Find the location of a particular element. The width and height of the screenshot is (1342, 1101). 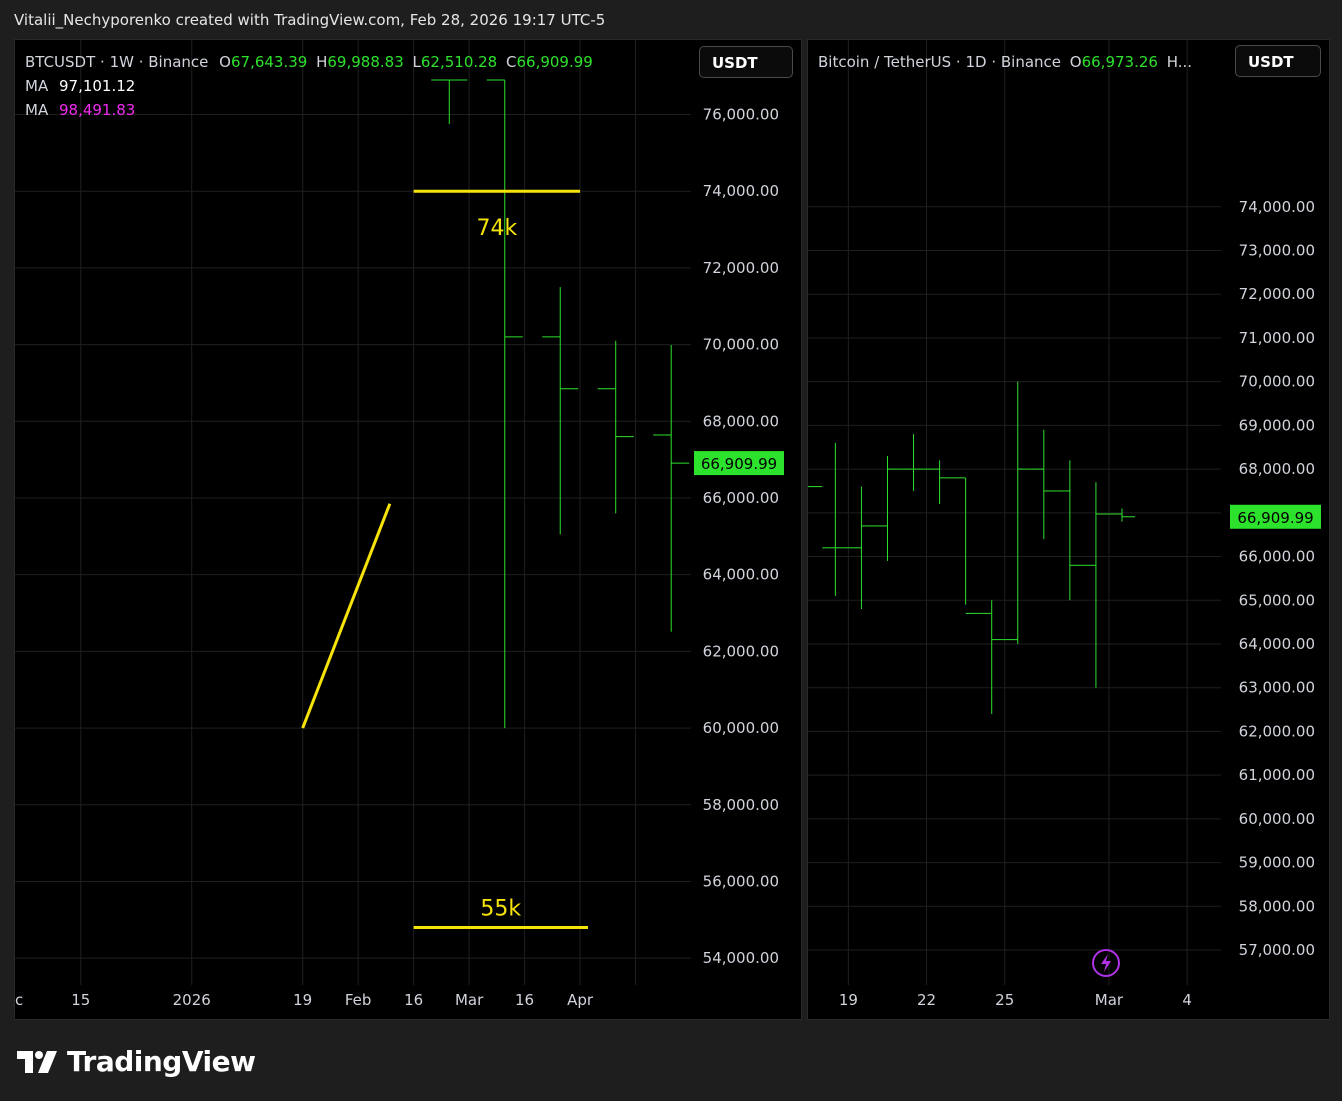

y-tick-label: 76,000.00 is located at coordinates (741, 115).